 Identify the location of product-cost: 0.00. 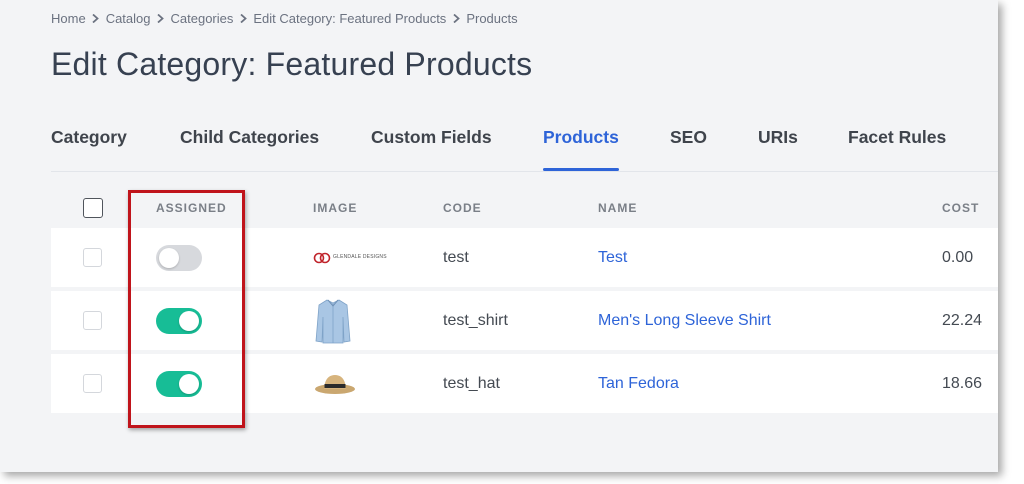
(958, 257).